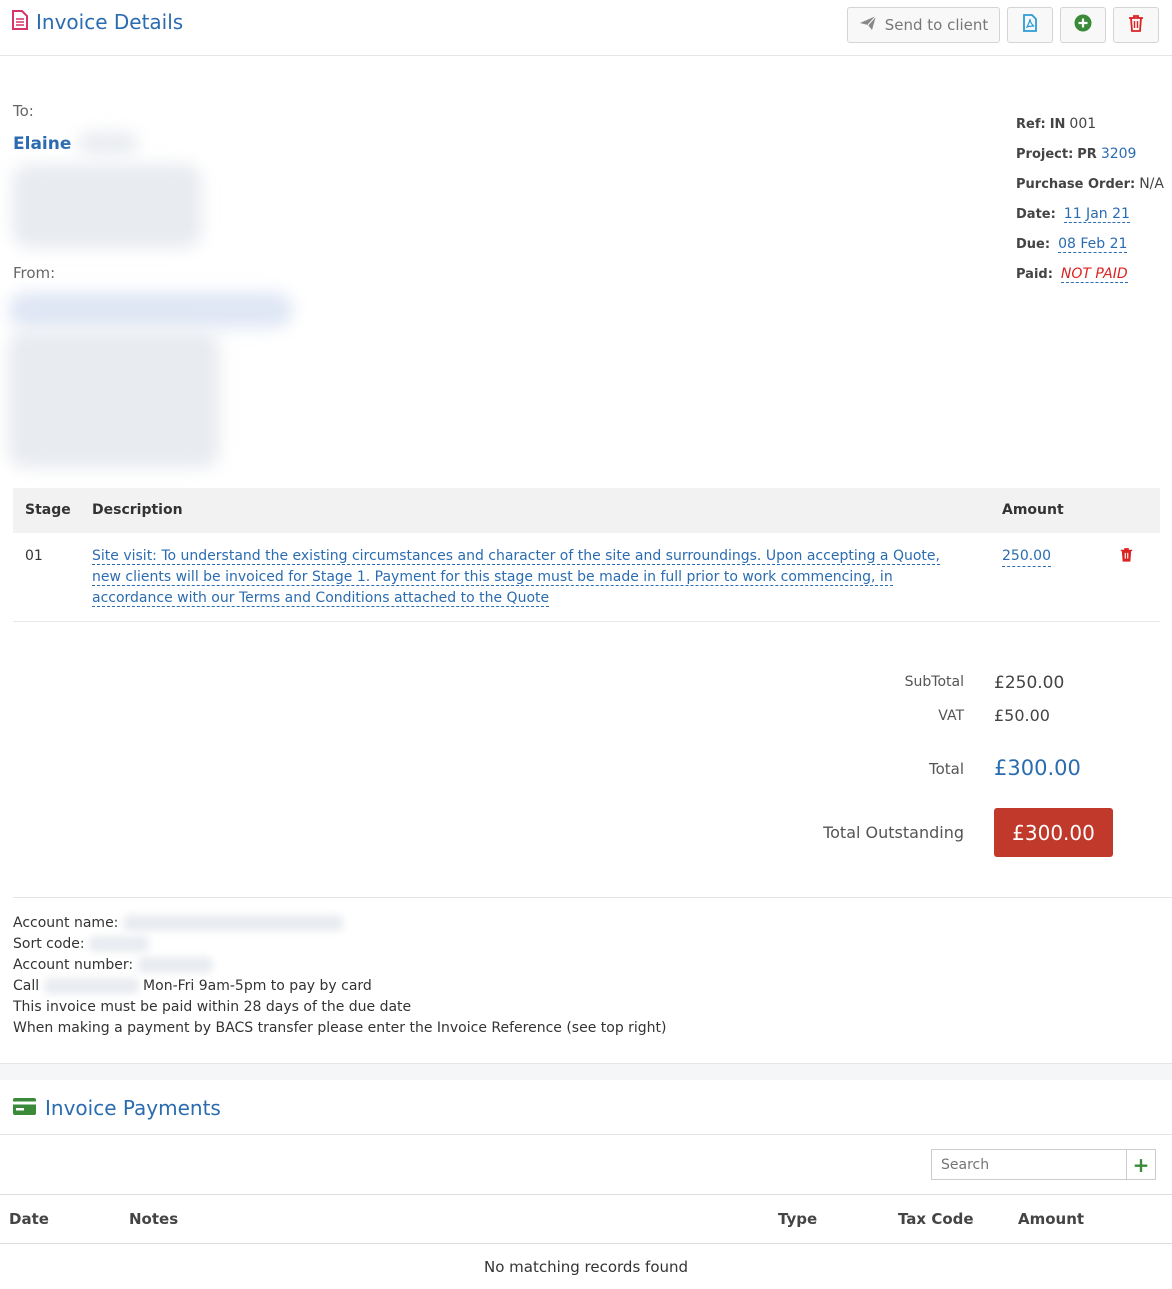 The width and height of the screenshot is (1172, 1289). I want to click on purchase-order-row: Purchase Order: N/A, so click(1090, 184).